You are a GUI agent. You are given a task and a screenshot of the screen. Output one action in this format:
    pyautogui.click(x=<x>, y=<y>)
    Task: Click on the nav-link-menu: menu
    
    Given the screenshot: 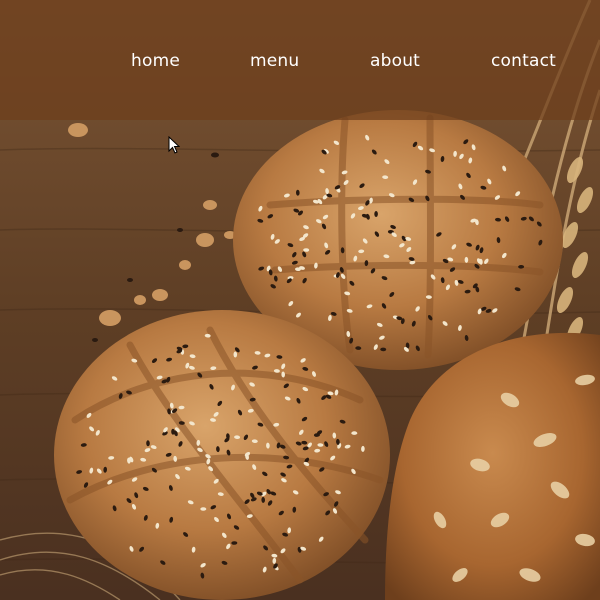 What is the action you would take?
    pyautogui.click(x=274, y=61)
    